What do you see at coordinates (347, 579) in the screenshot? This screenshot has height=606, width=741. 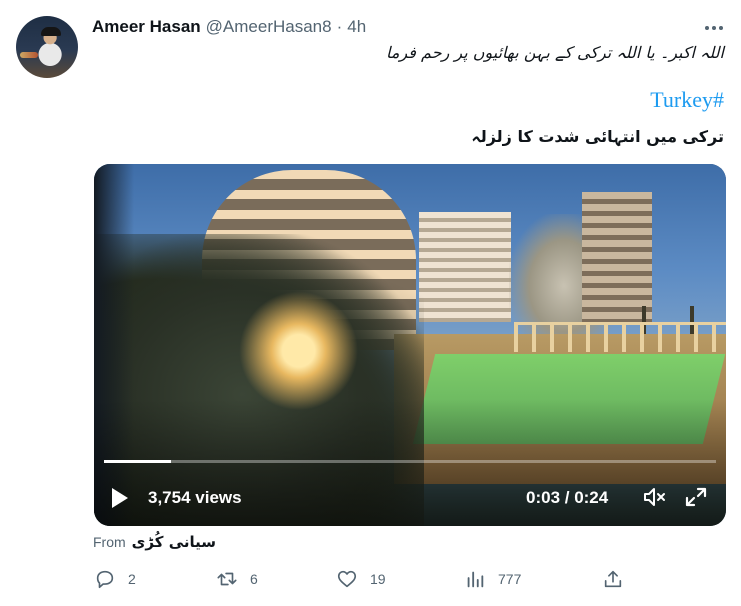 I see `heart-icon` at bounding box center [347, 579].